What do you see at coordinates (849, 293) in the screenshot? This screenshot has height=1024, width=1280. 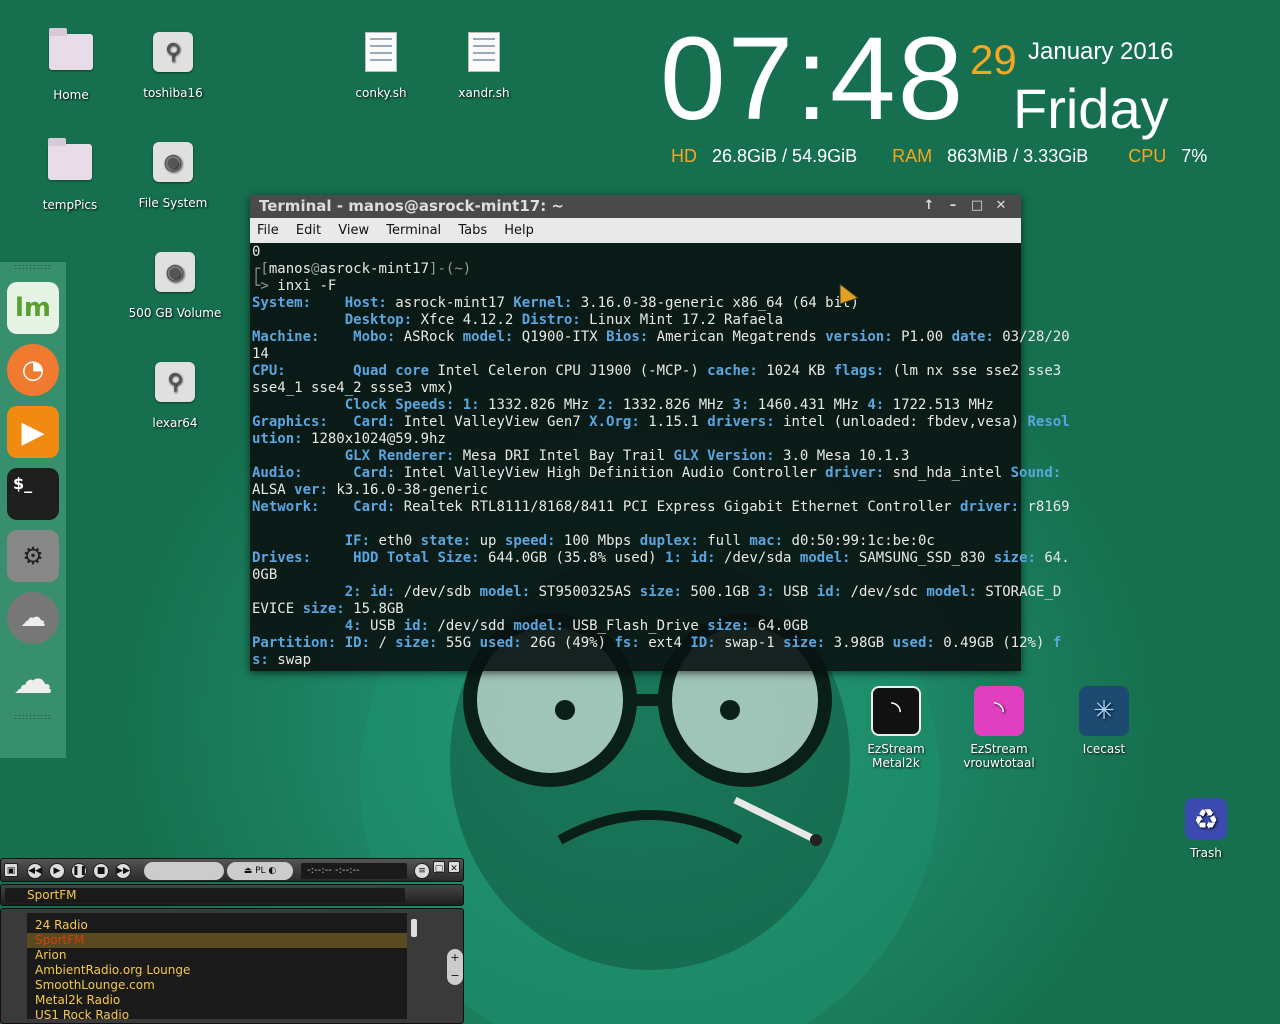 I see `mouse-cursor-icon` at bounding box center [849, 293].